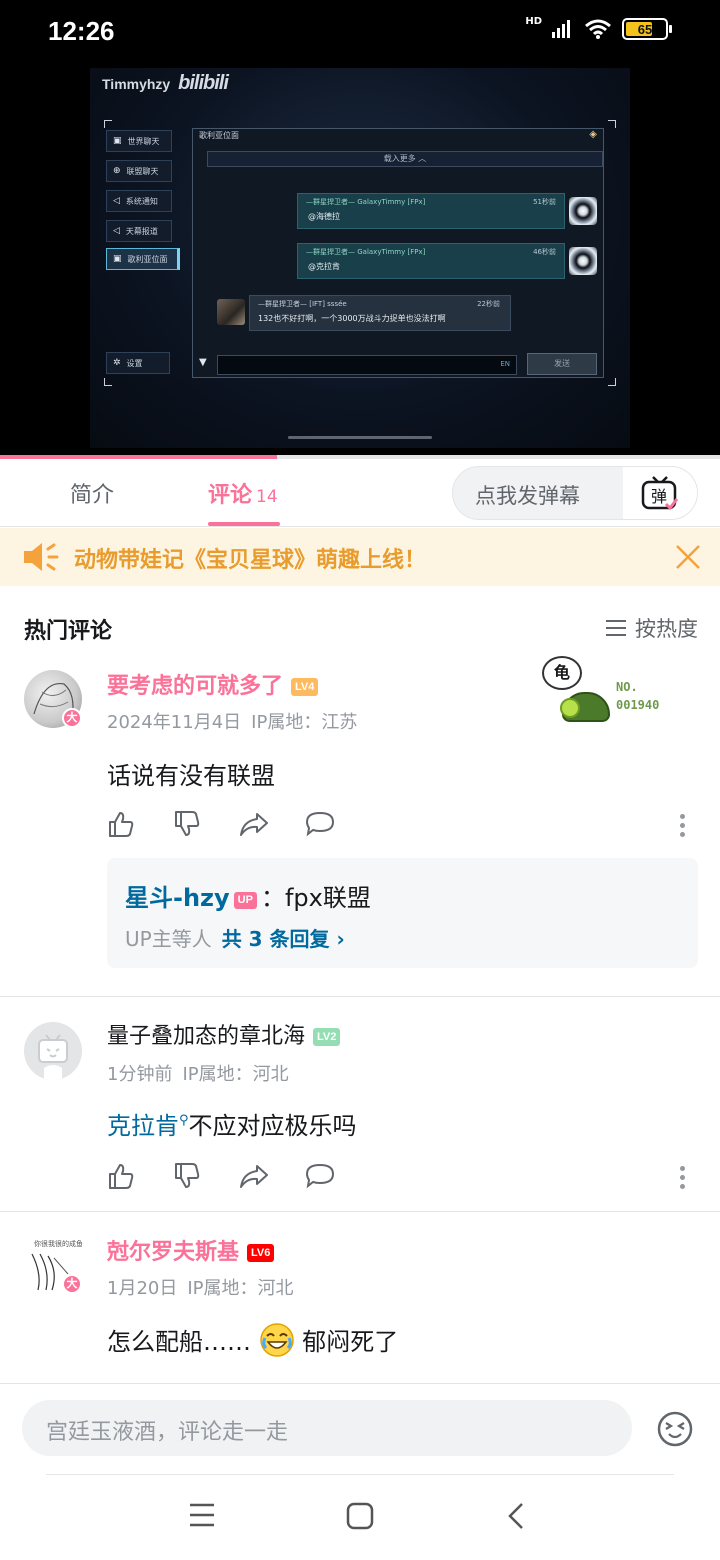  What do you see at coordinates (243, 493) in the screenshot?
I see `tab-comments: 评论 14` at bounding box center [243, 493].